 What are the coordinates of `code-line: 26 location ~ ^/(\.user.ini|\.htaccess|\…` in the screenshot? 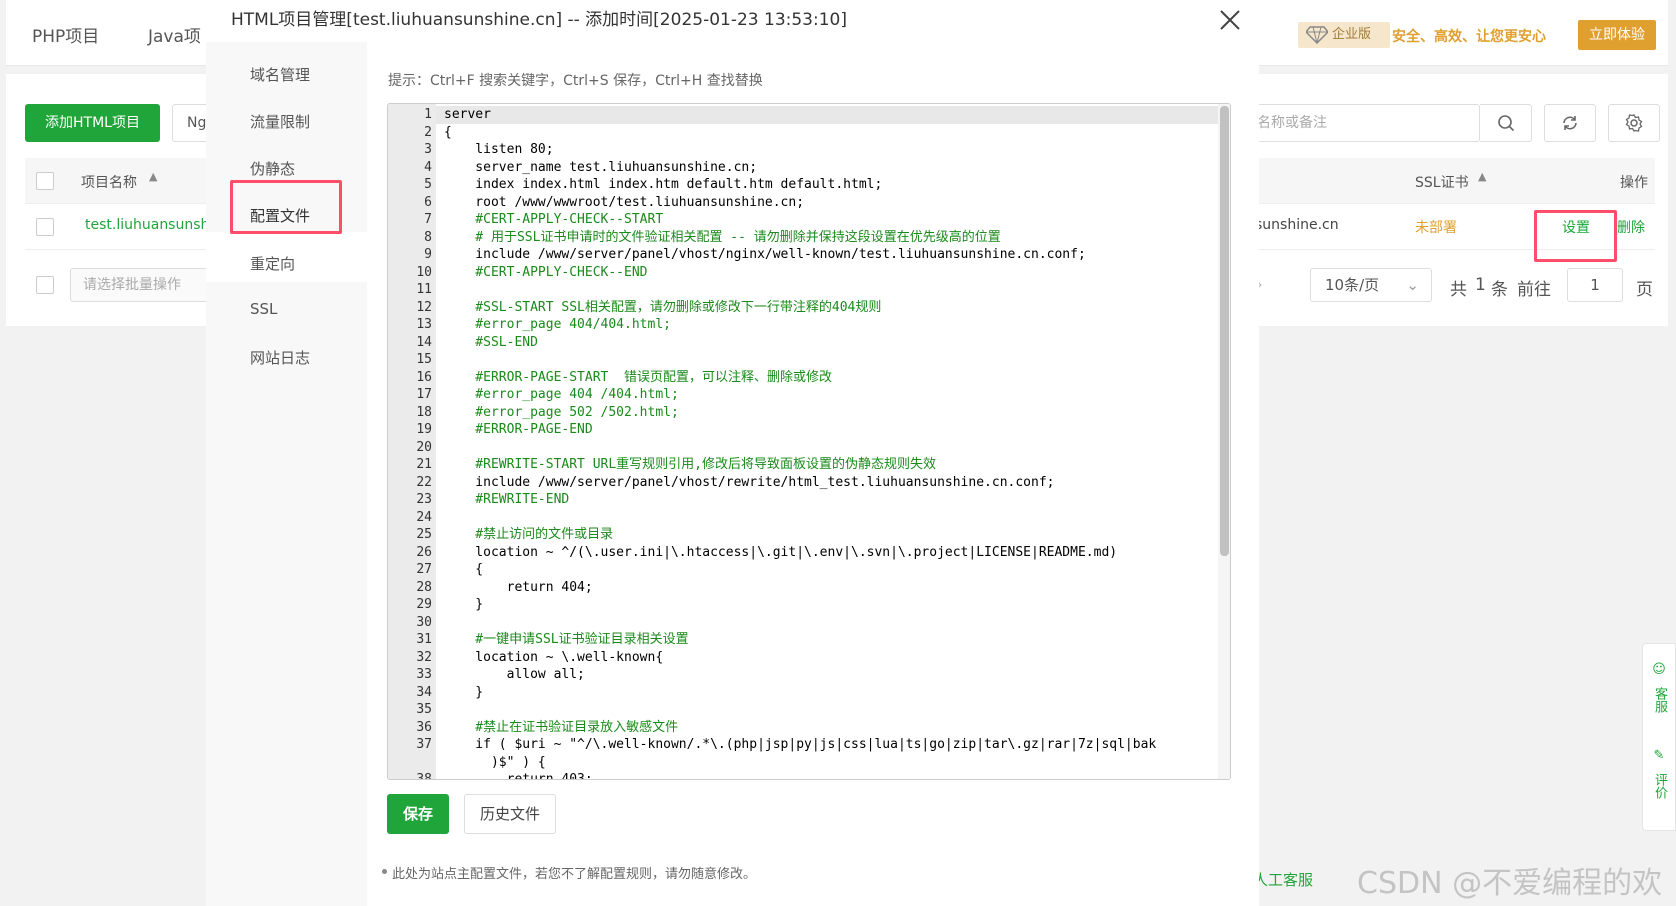 It's located at (803, 553).